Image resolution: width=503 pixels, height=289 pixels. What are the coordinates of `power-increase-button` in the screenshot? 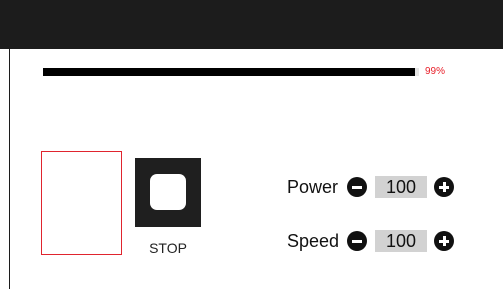 It's located at (444, 187).